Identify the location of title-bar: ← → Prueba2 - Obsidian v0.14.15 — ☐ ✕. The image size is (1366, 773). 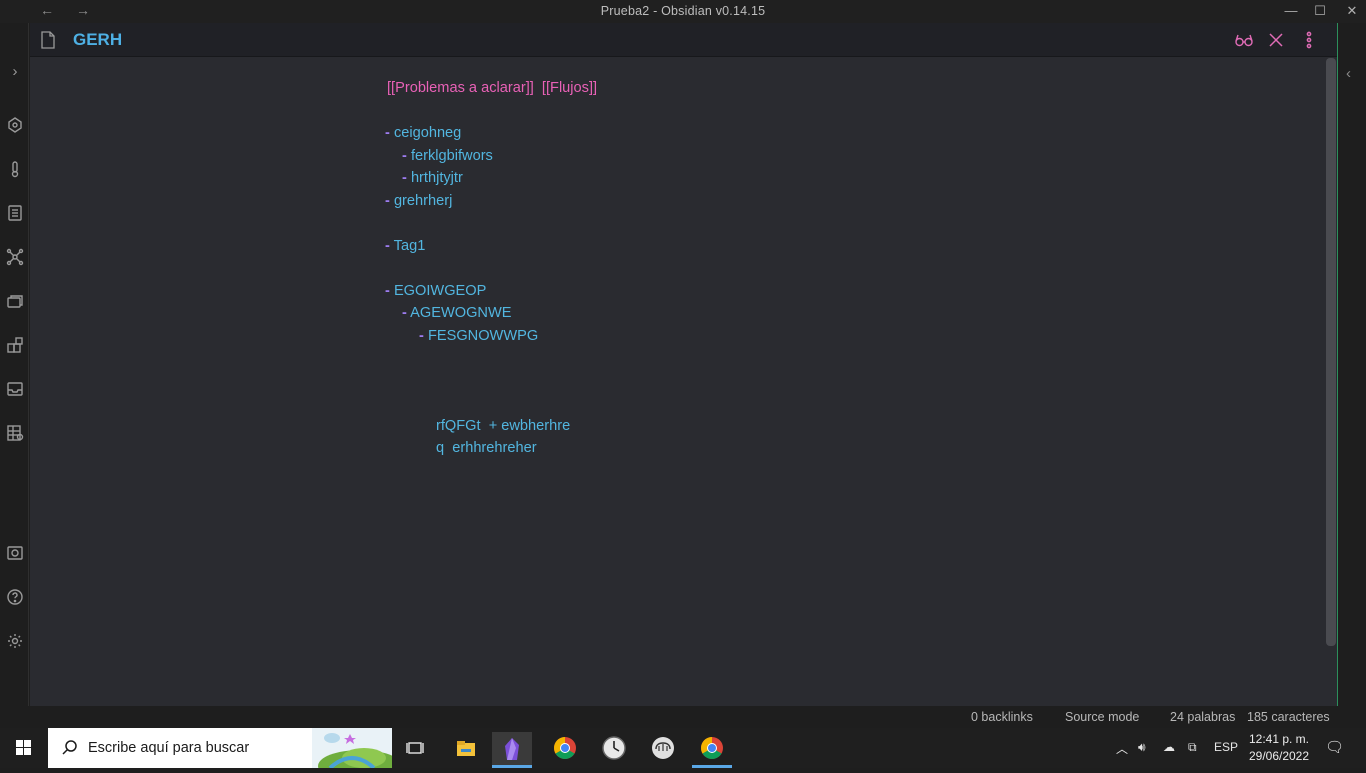
(683, 11).